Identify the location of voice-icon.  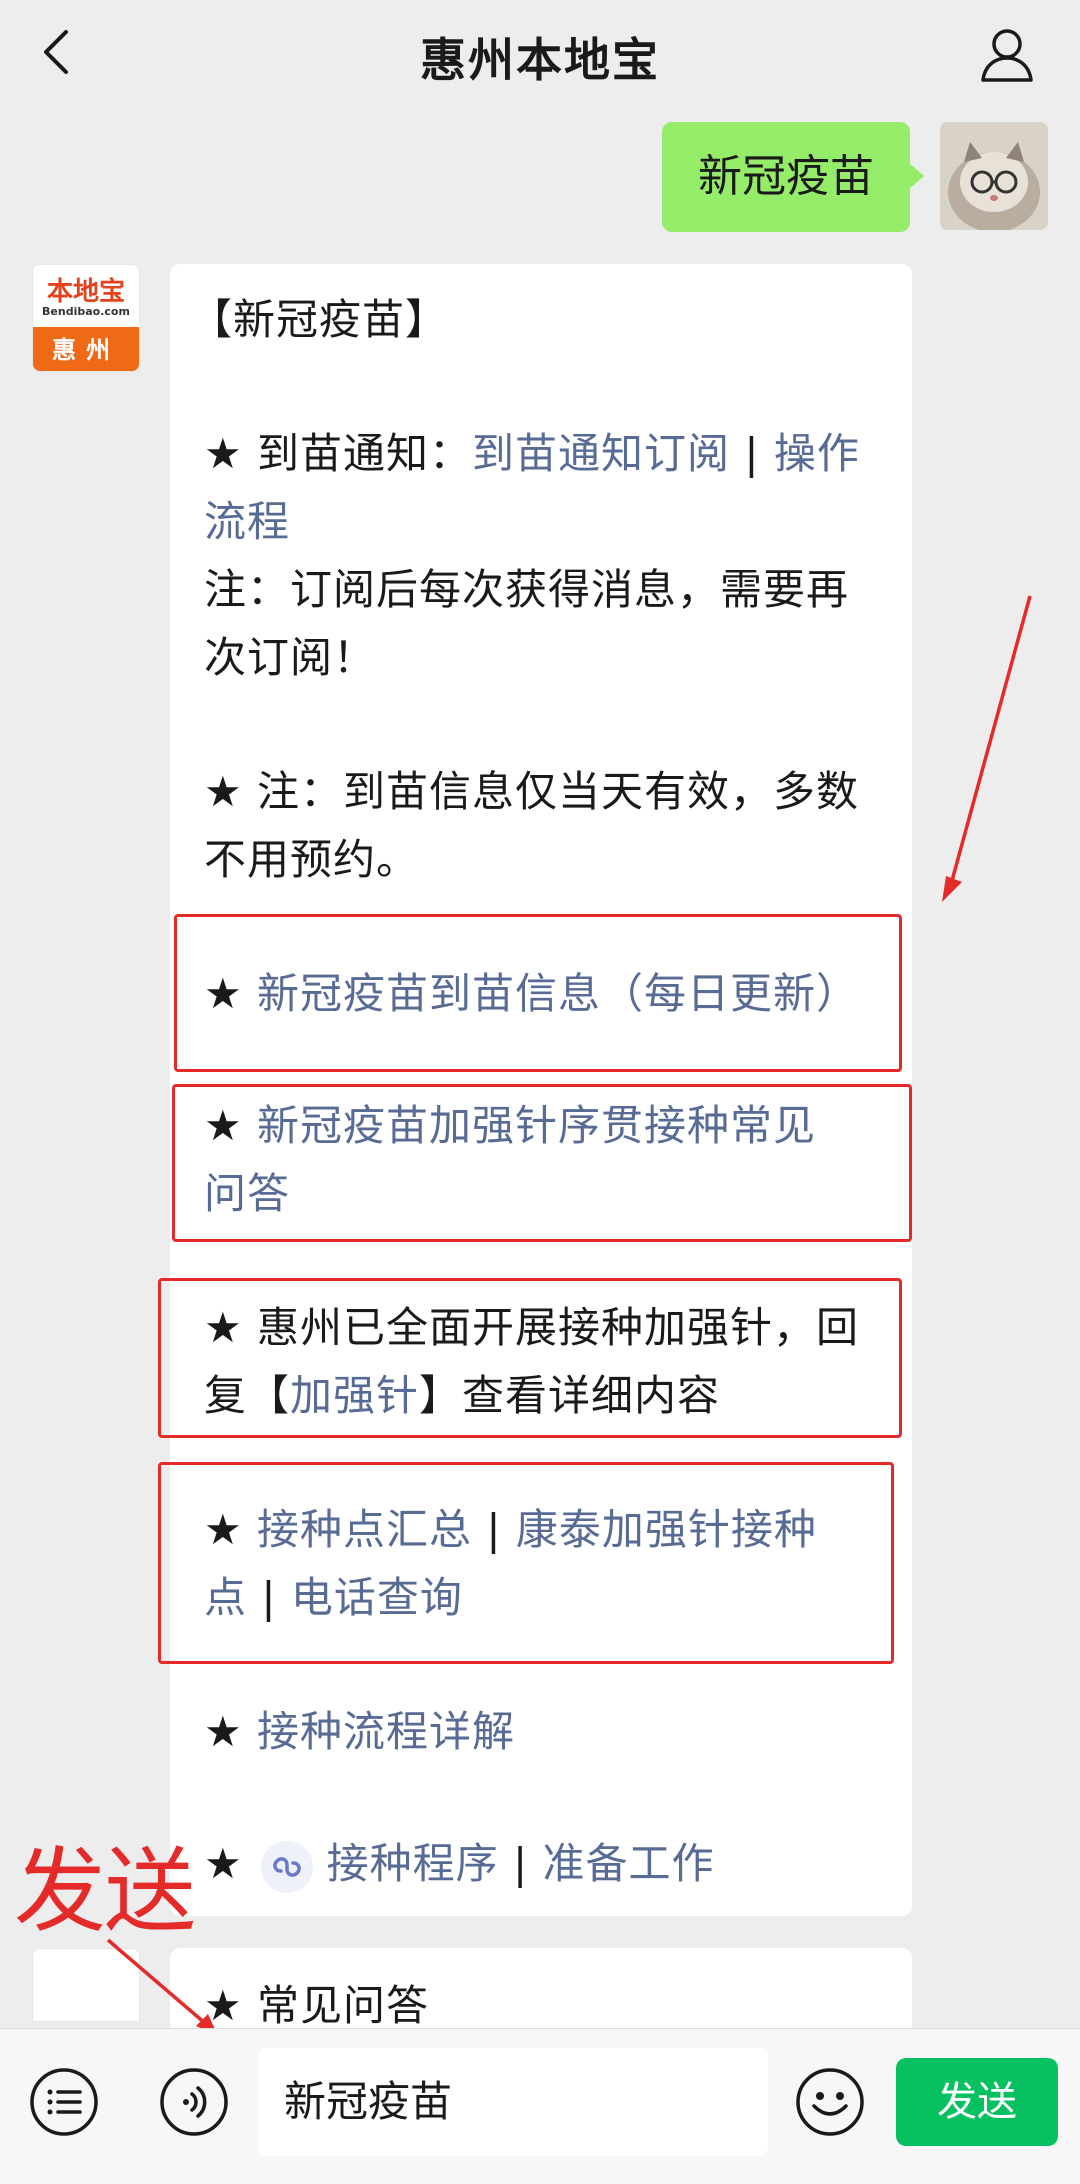
(194, 2104).